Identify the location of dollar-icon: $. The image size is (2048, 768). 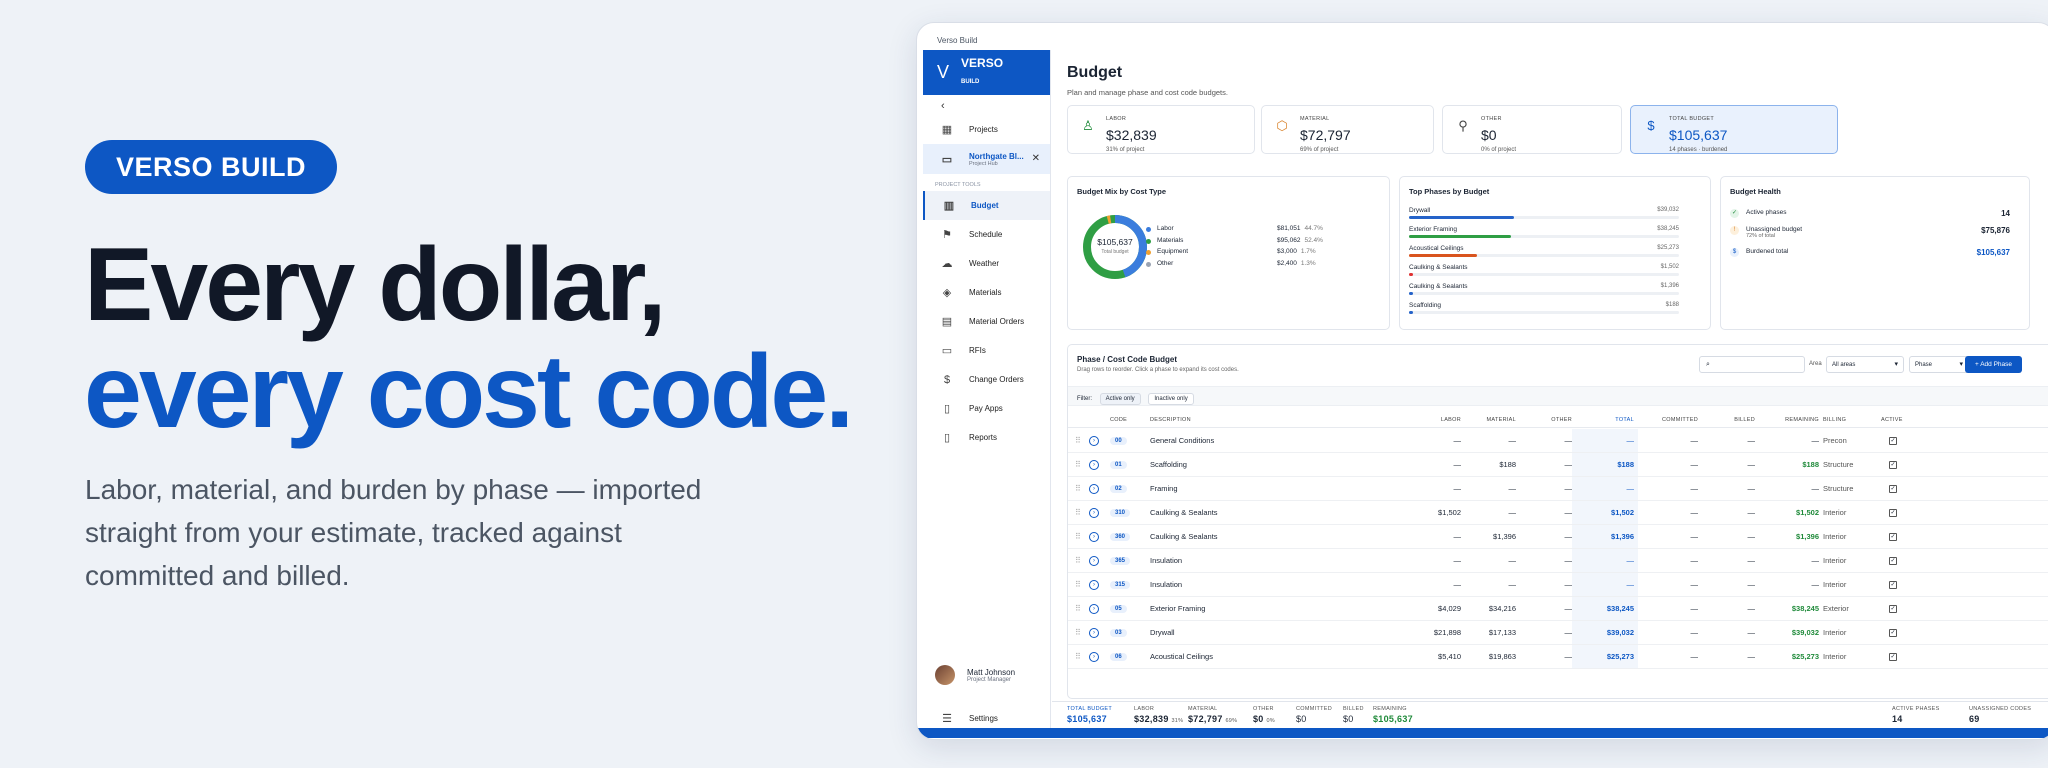
(1651, 125).